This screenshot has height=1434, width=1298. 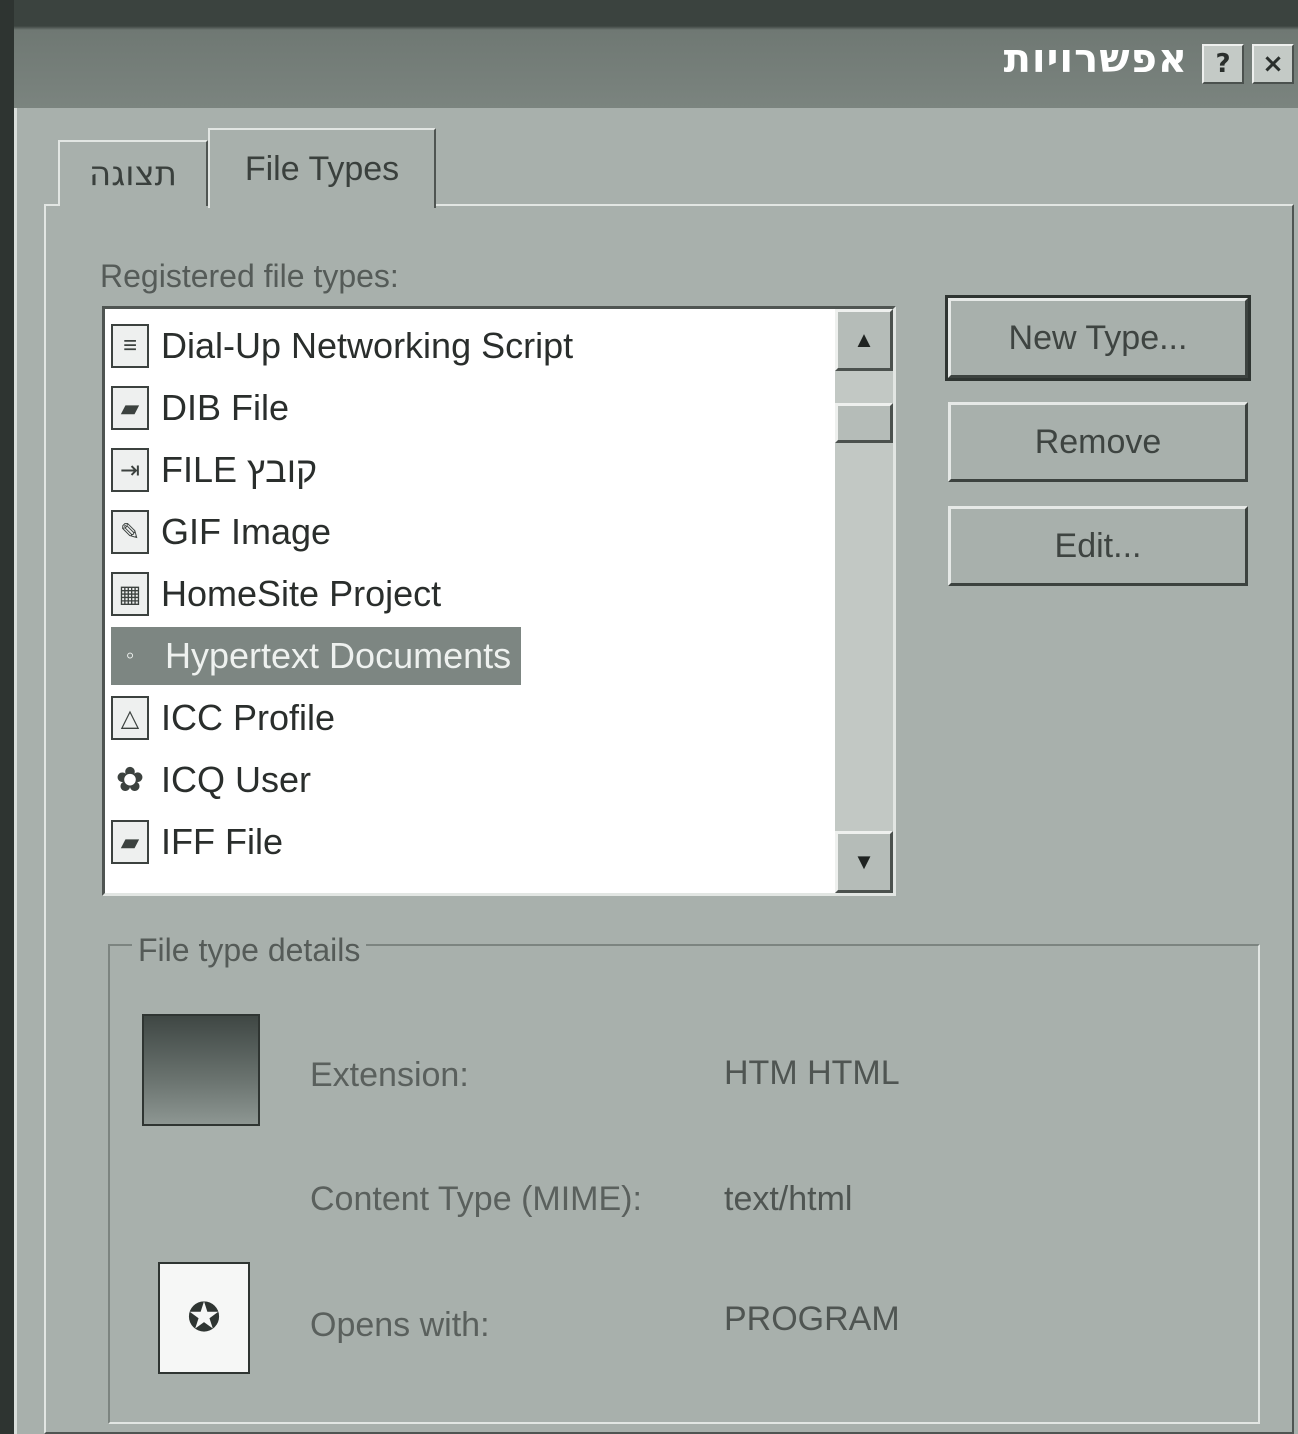 I want to click on opens-with-value: PROGRAM, so click(x=812, y=1319).